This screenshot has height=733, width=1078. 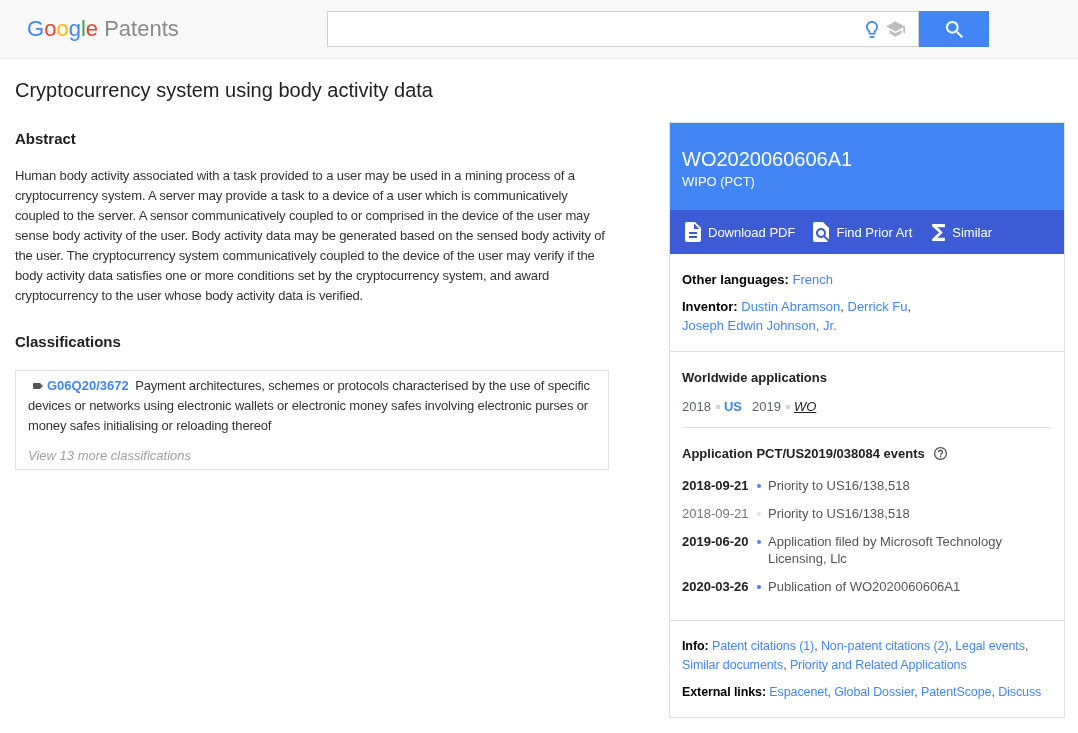 What do you see at coordinates (716, 541) in the screenshot?
I see `event-date: 2019-06-20` at bounding box center [716, 541].